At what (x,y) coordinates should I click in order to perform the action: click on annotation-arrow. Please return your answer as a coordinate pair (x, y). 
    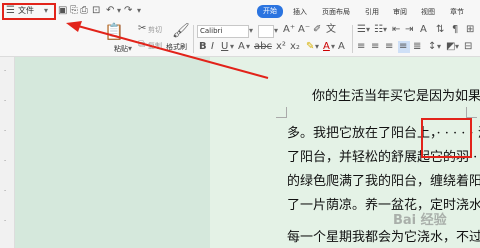
    Looking at the image, I should click on (167, 50).